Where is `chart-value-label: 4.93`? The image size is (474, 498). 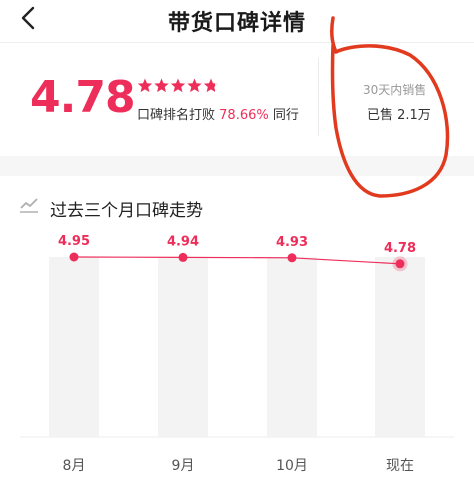
chart-value-label: 4.93 is located at coordinates (292, 242).